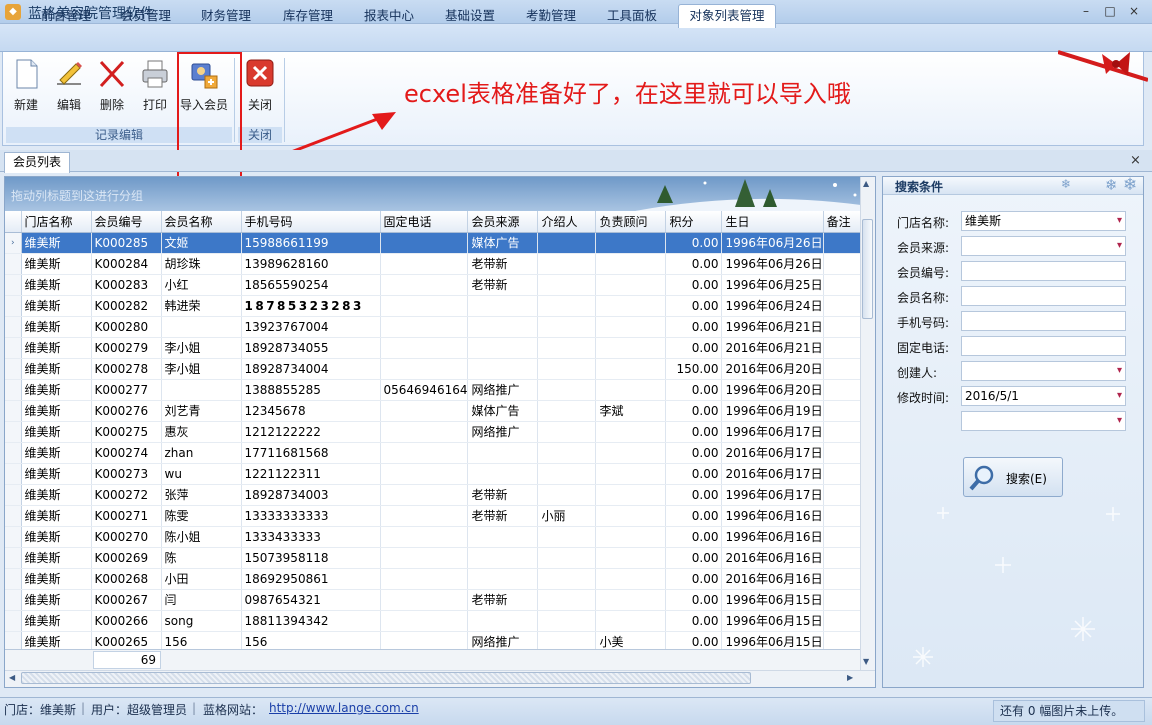 This screenshot has width=1152, height=725. Describe the element at coordinates (772, 474) in the screenshot. I see `cell-birthday: 2016年06月17日` at that location.